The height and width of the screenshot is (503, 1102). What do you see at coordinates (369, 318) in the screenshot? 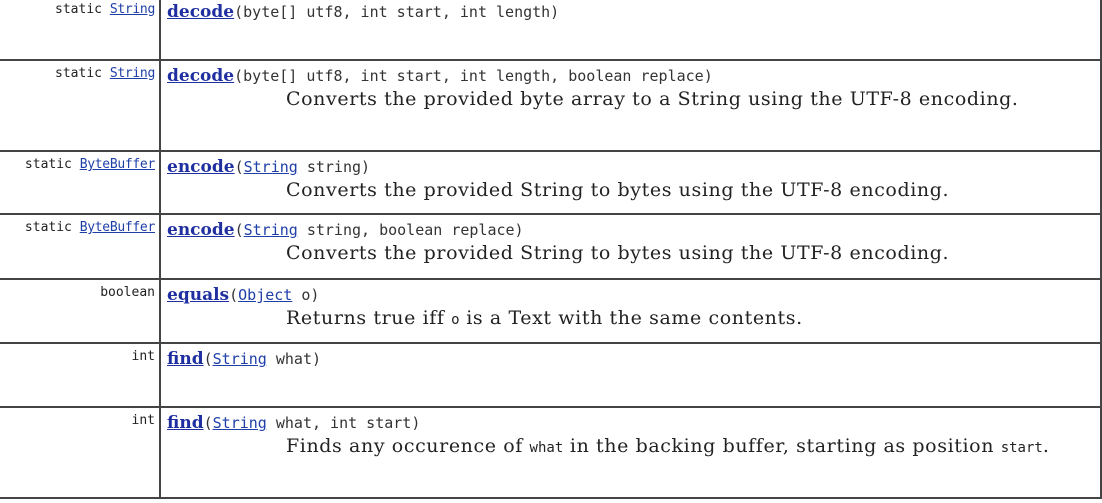
I see `description-text: Returns true iff` at bounding box center [369, 318].